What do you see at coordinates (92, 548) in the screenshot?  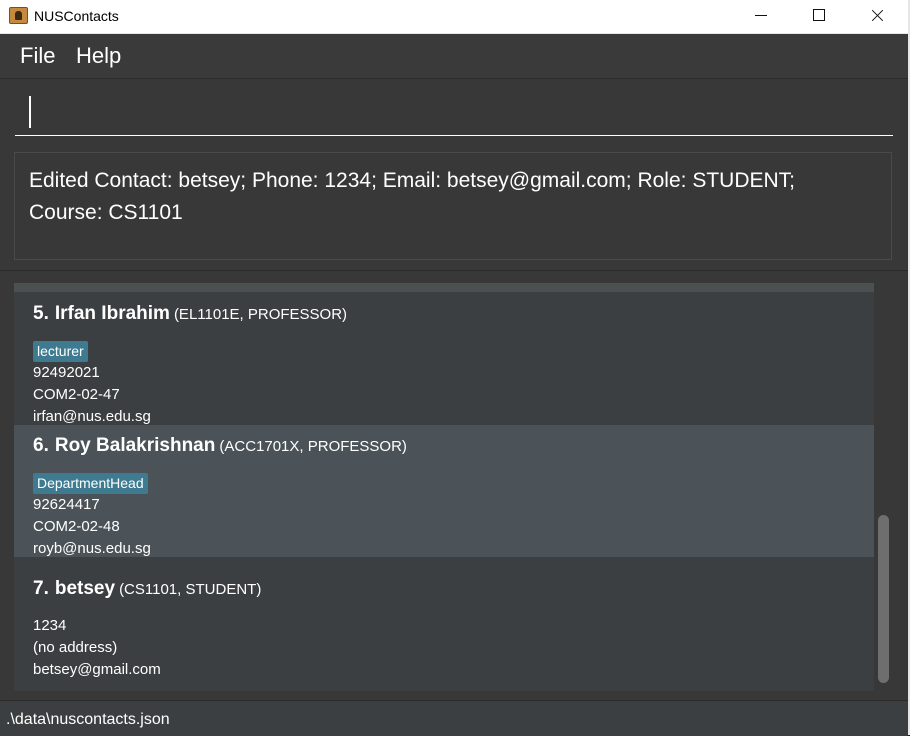 I see `person-email: royb@nus.edu.sg` at bounding box center [92, 548].